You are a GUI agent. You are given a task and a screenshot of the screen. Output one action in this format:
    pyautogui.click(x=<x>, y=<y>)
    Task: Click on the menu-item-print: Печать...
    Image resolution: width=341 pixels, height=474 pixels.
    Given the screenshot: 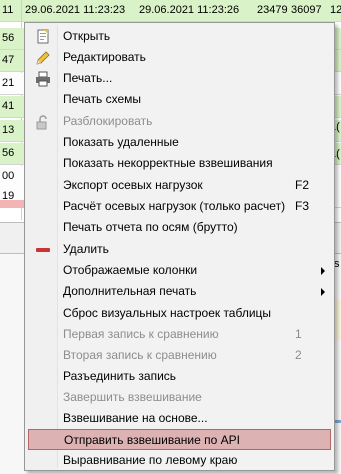 What is the action you would take?
    pyautogui.click(x=179, y=78)
    